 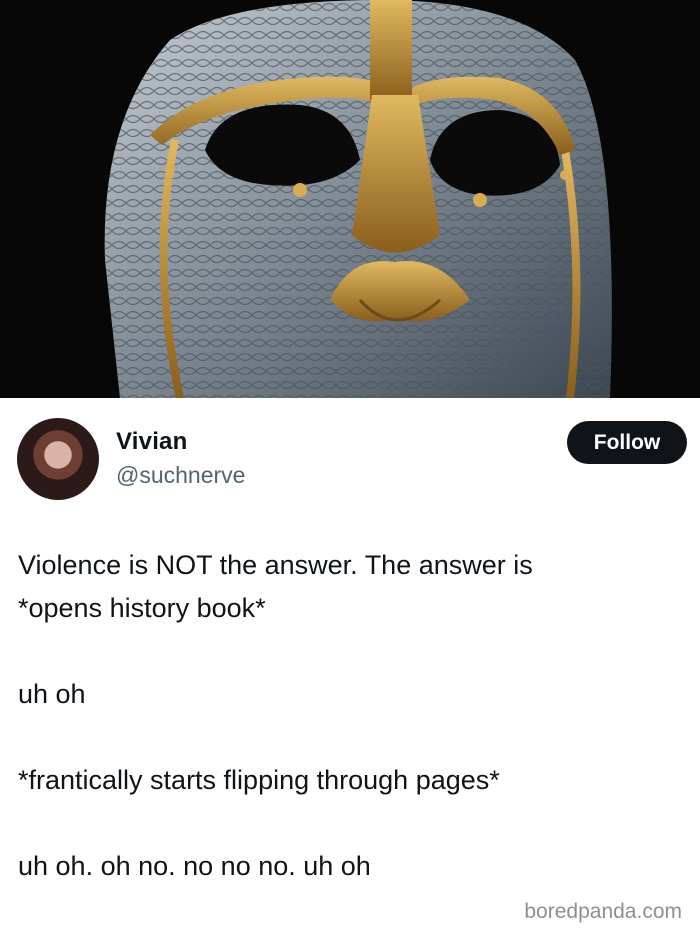 I want to click on display-name: Vivian, so click(x=151, y=442).